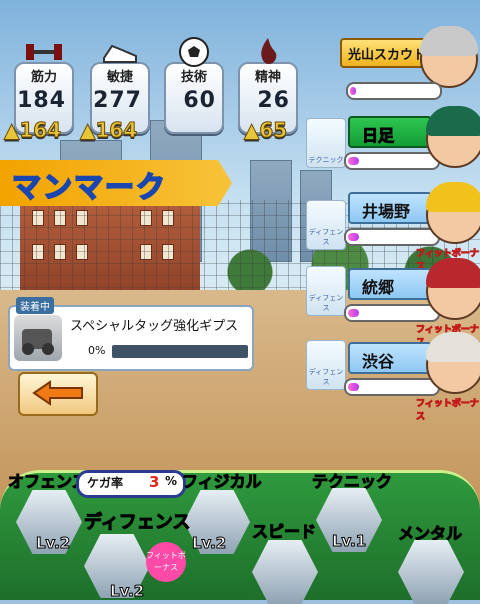 The image size is (480, 604). What do you see at coordinates (120, 53) in the screenshot?
I see `spike-shoe-icon` at bounding box center [120, 53].